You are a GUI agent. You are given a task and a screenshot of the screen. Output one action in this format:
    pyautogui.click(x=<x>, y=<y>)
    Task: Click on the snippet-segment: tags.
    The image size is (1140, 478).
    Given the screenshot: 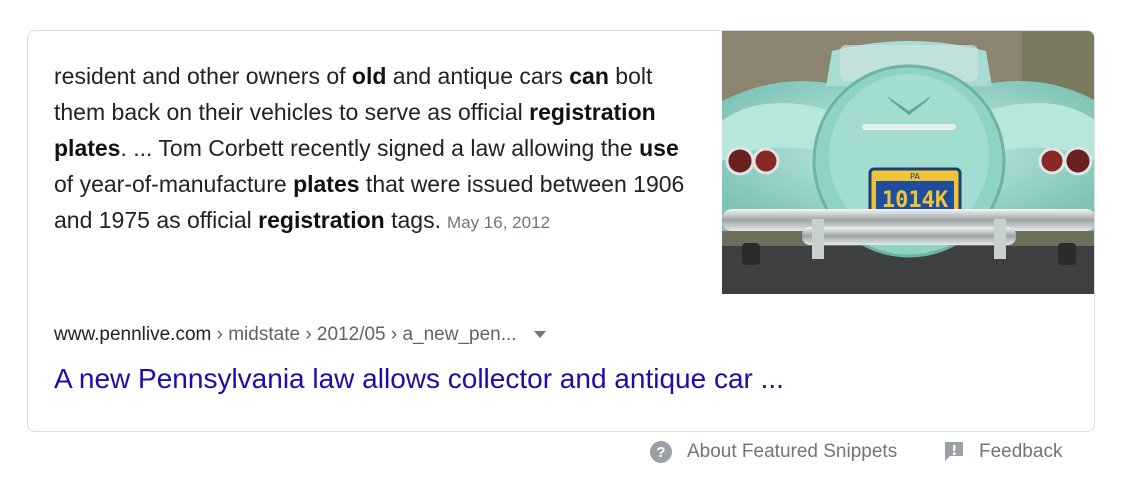 What is the action you would take?
    pyautogui.click(x=412, y=220)
    